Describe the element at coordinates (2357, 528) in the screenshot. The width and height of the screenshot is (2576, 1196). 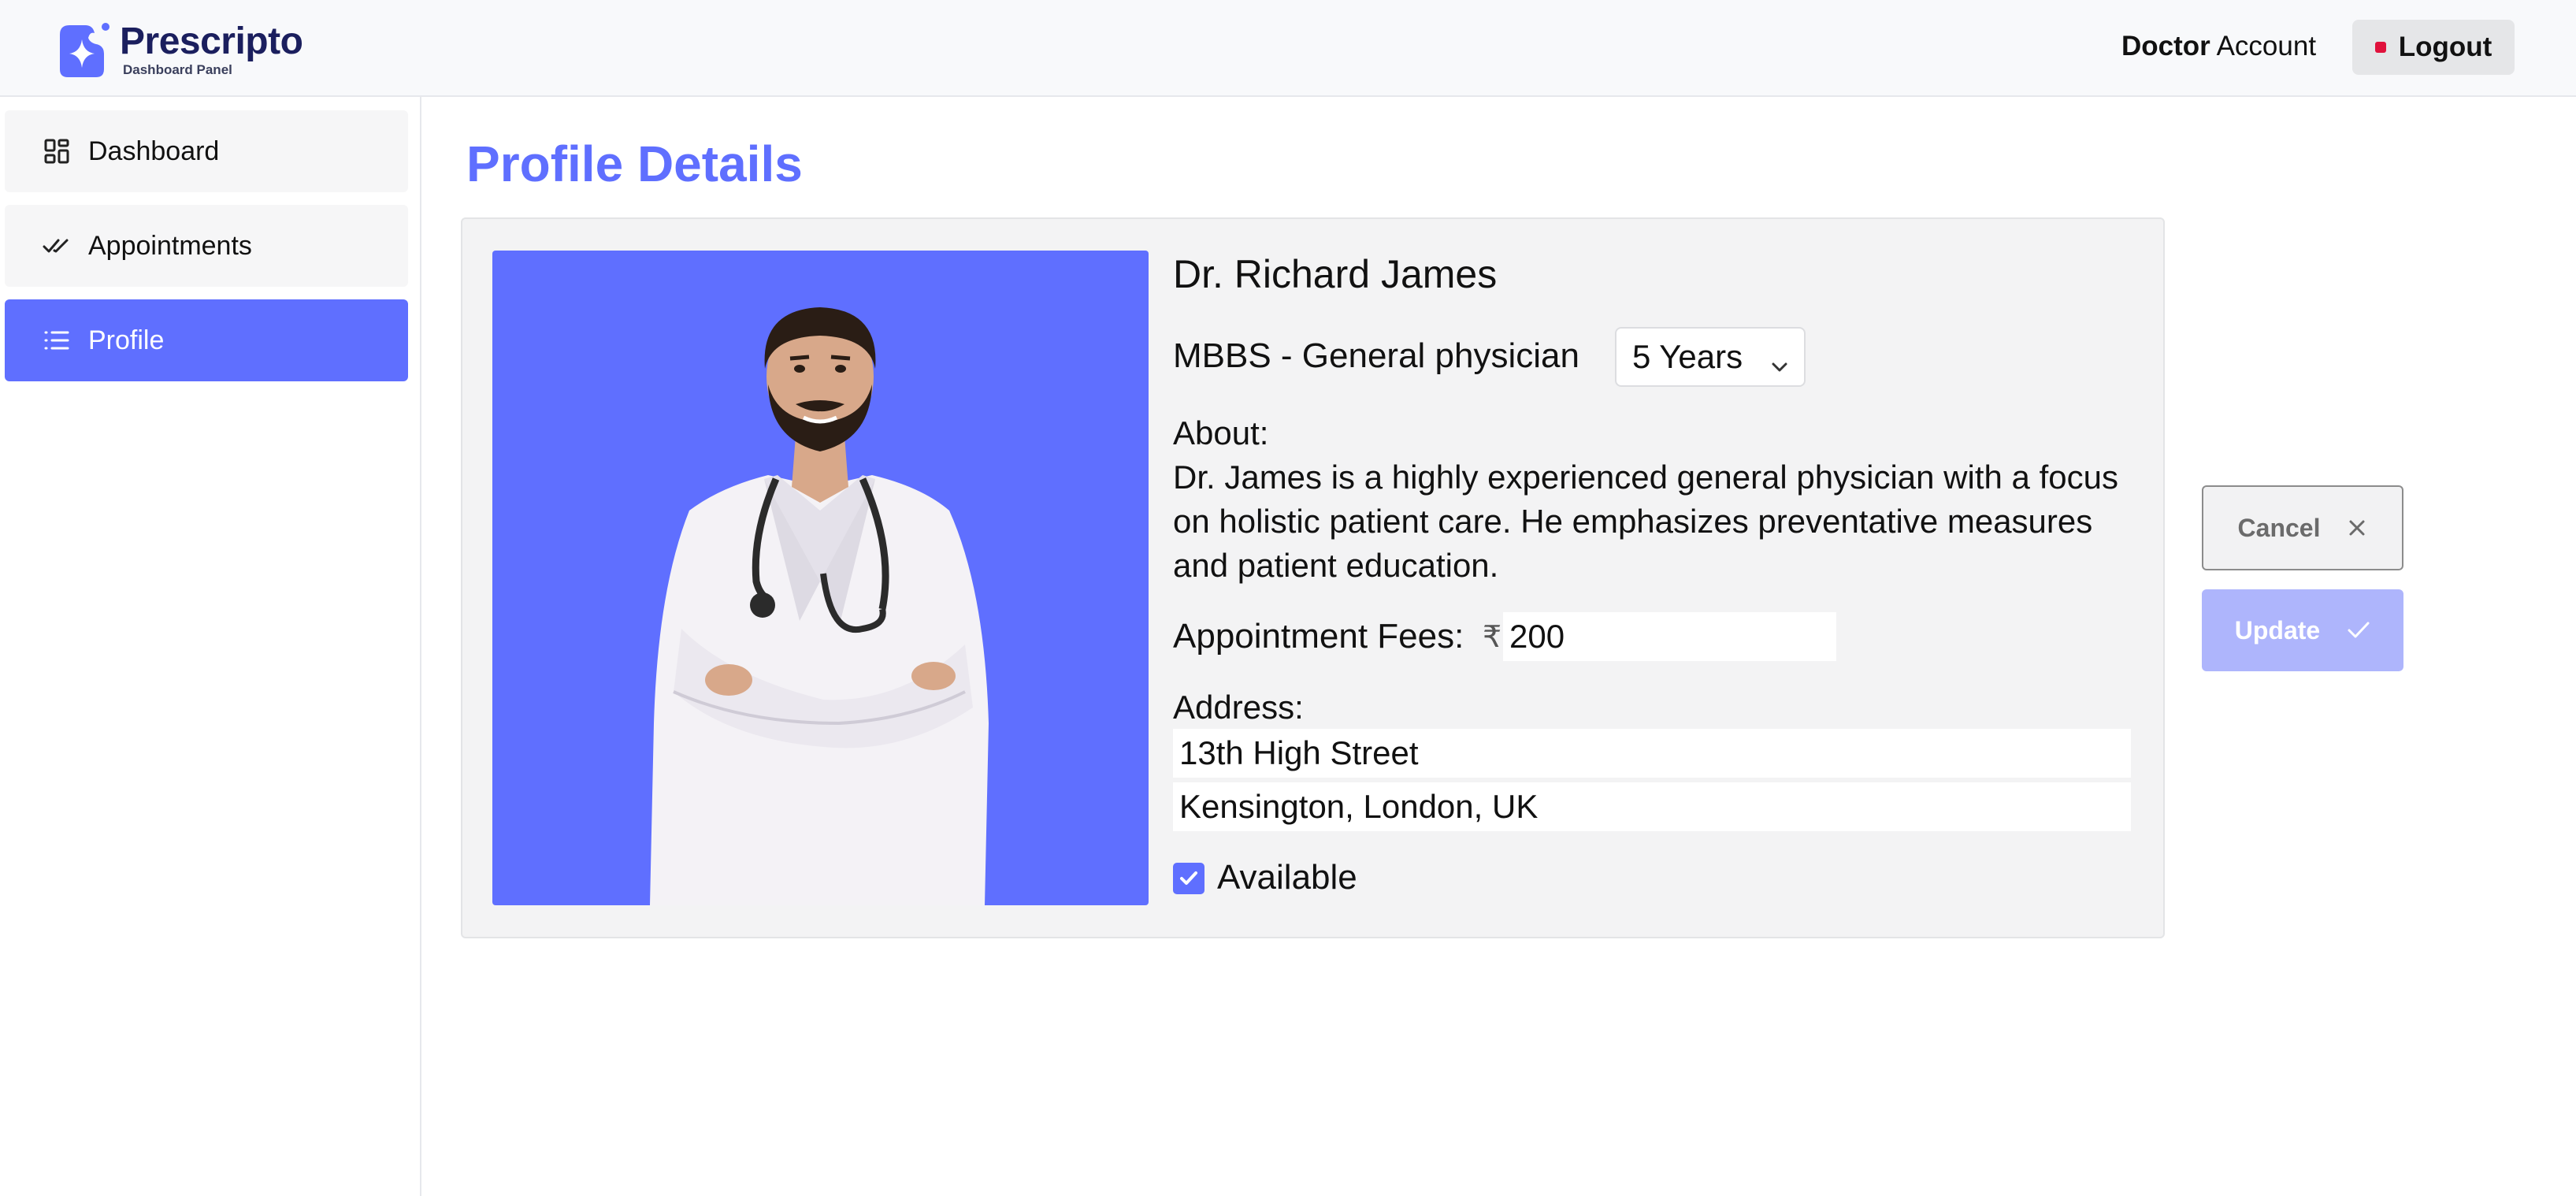
I see `close-icon` at that location.